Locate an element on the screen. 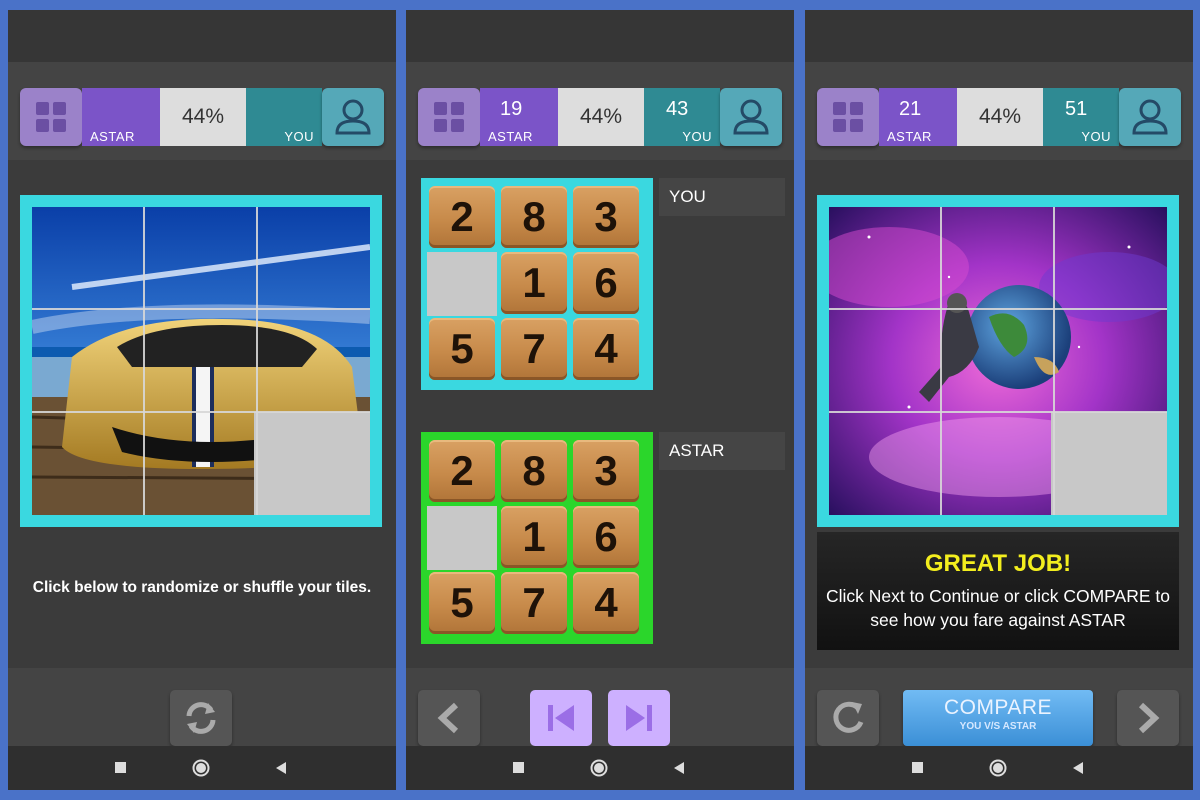 This screenshot has width=1200, height=800. you-board-label: YOU is located at coordinates (722, 197).